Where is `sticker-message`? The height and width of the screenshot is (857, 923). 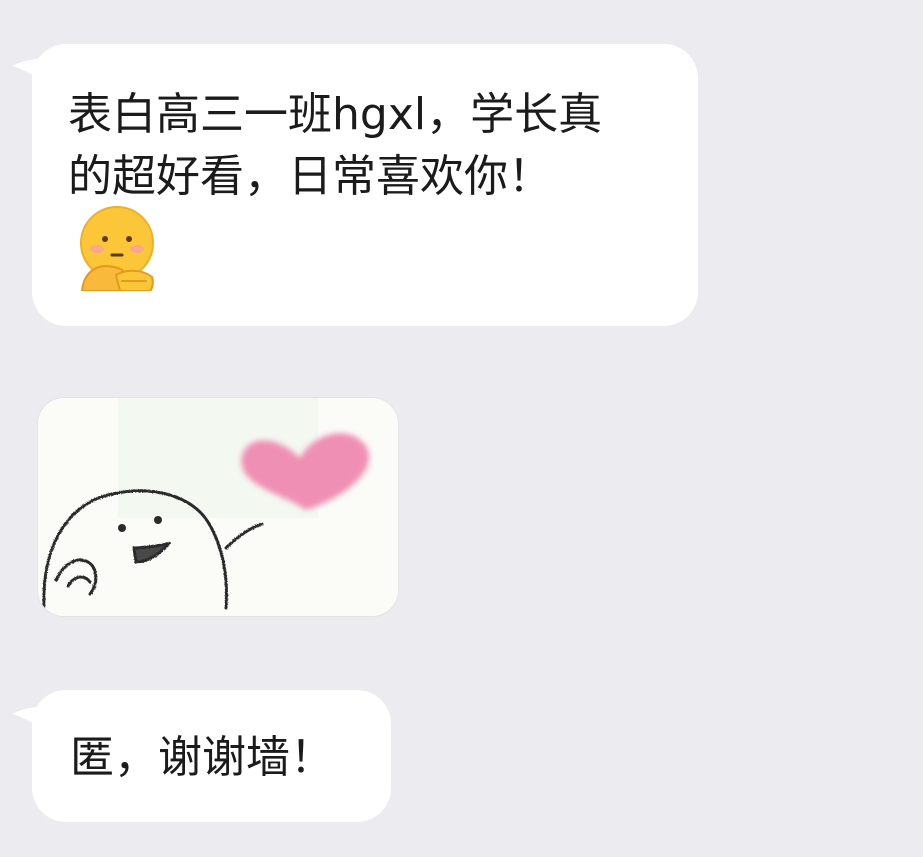 sticker-message is located at coordinates (218, 507).